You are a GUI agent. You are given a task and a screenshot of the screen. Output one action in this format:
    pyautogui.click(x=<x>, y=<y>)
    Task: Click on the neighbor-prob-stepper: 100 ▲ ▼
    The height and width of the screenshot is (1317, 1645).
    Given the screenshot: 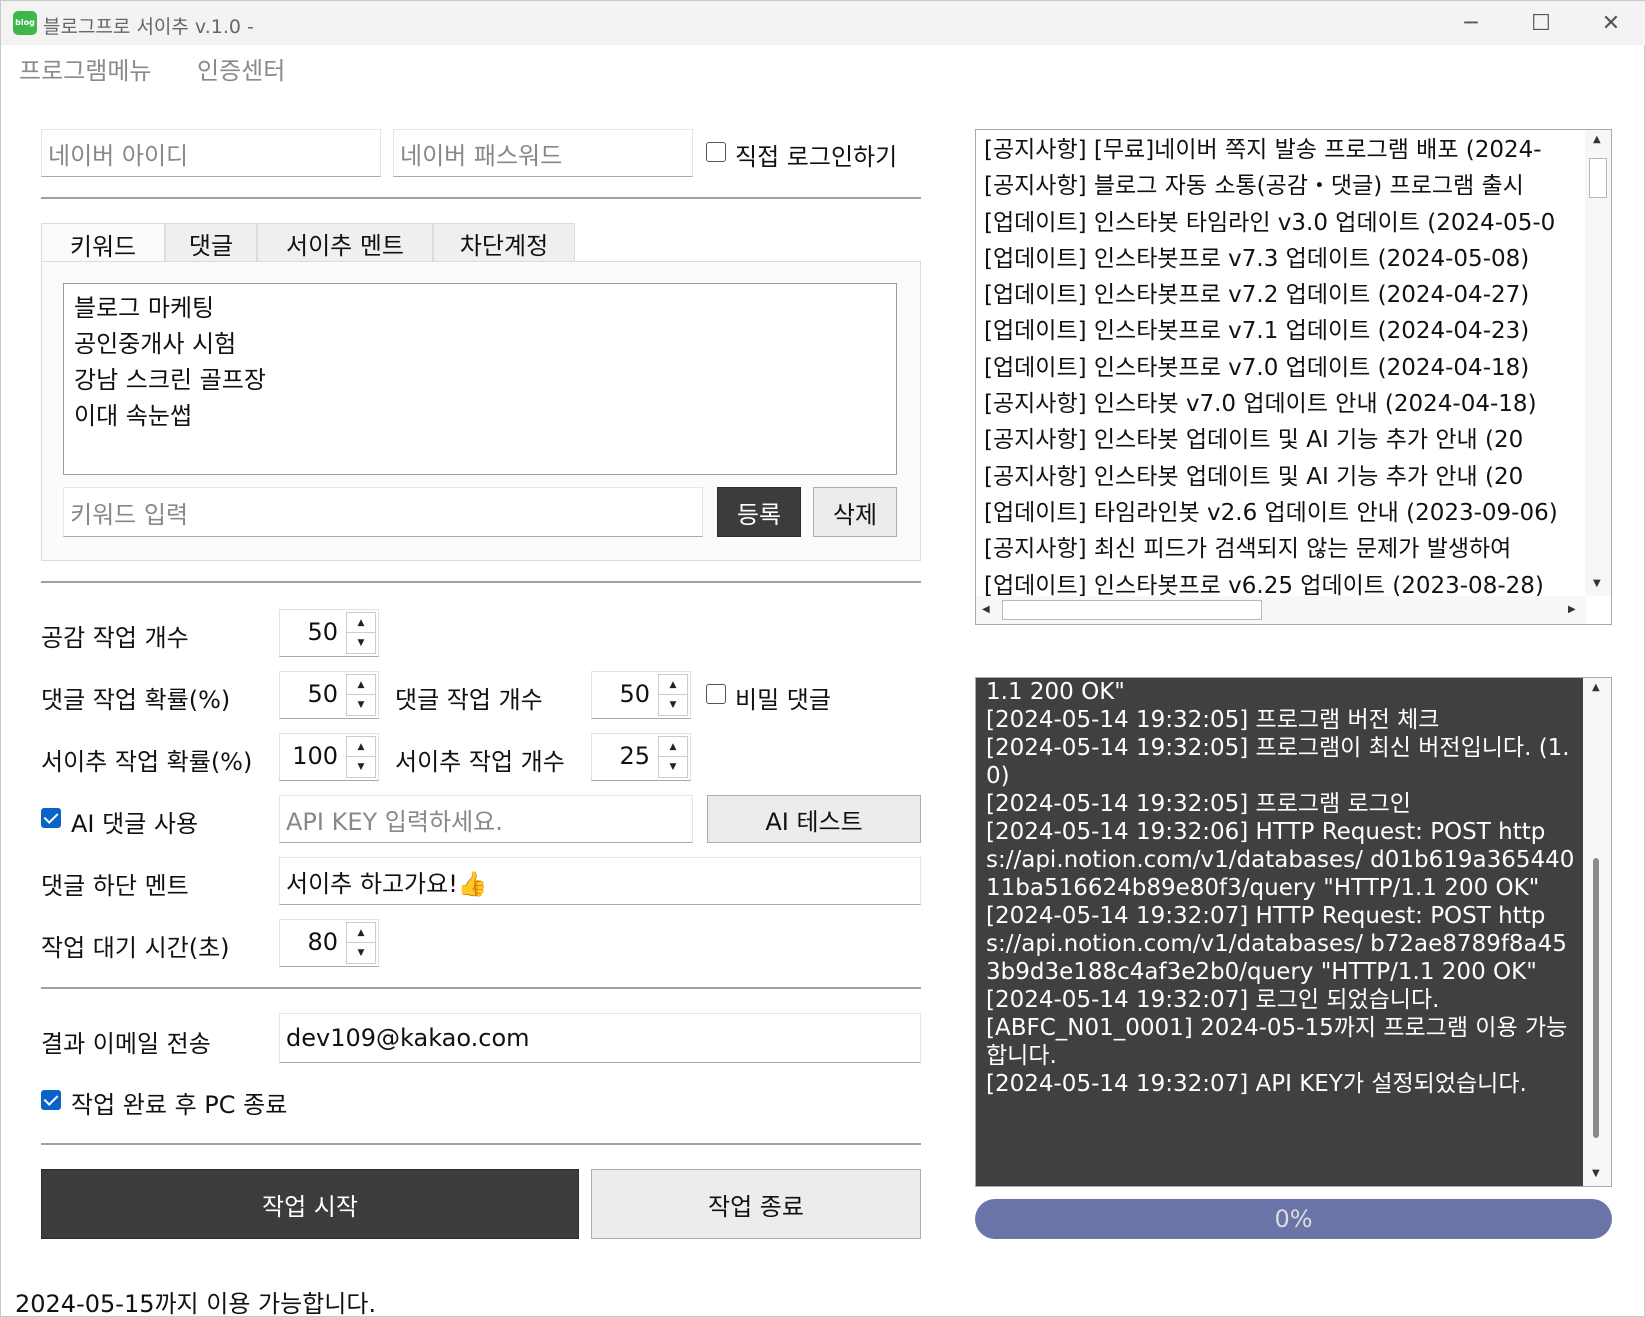 What is the action you would take?
    pyautogui.click(x=329, y=757)
    